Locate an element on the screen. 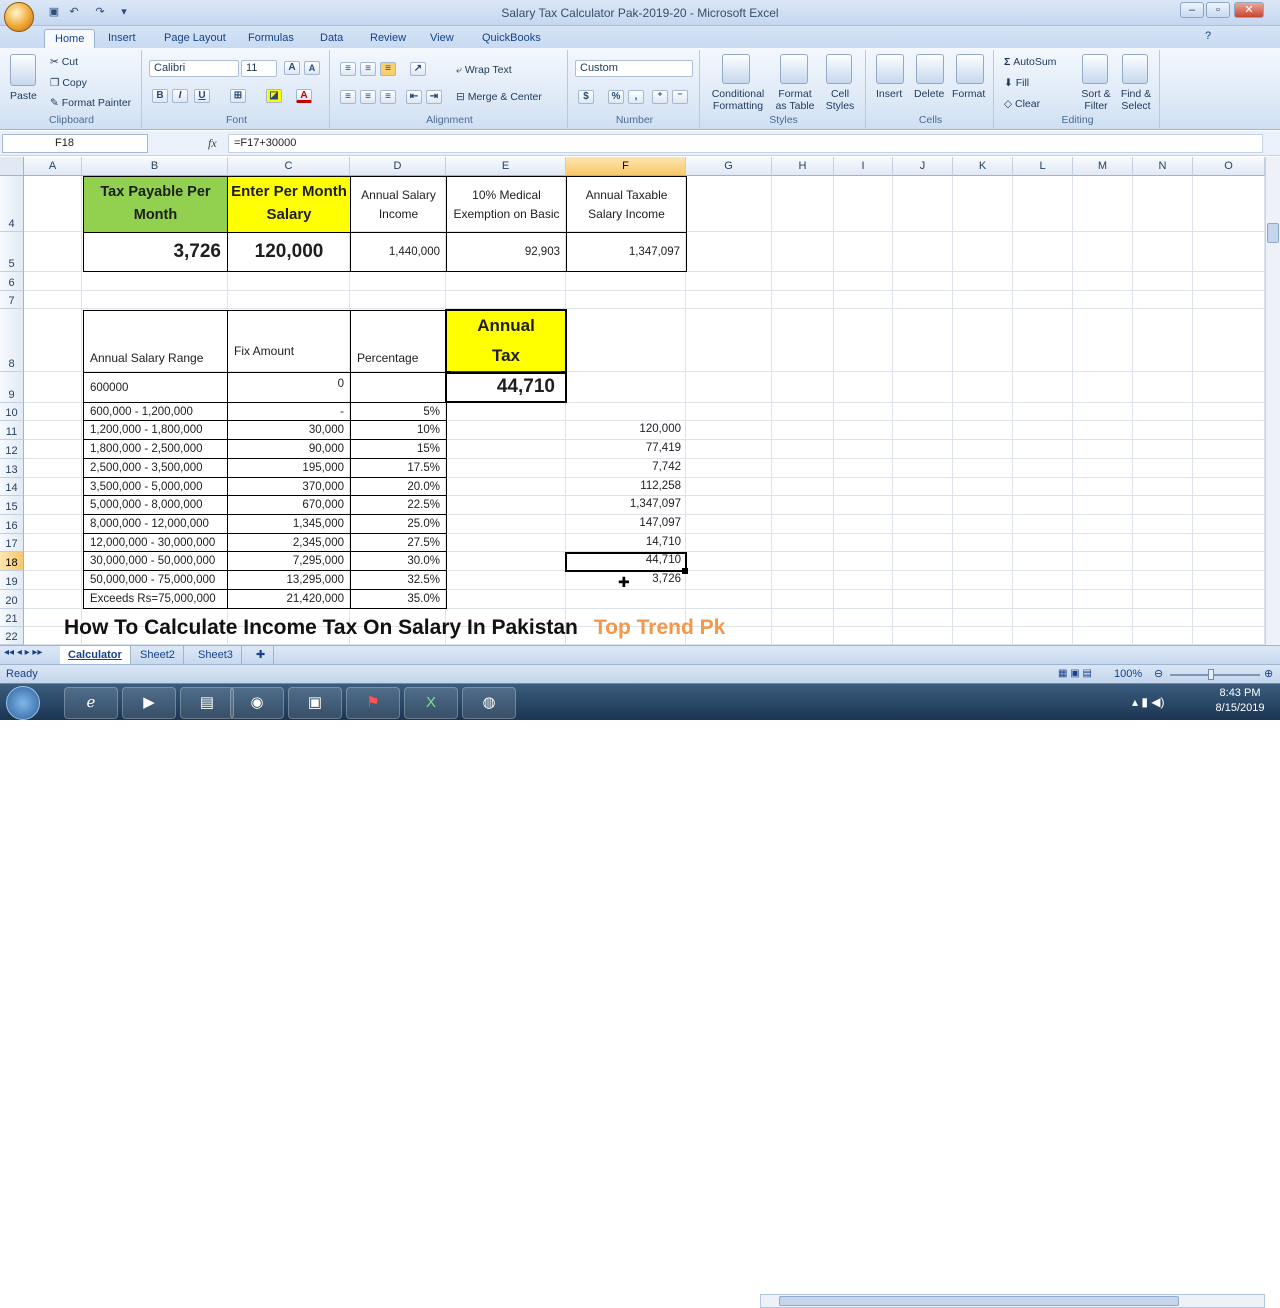 Image resolution: width=1280 pixels, height=1308 pixels. fix-amount-header: Fix Amount is located at coordinates (289, 341).